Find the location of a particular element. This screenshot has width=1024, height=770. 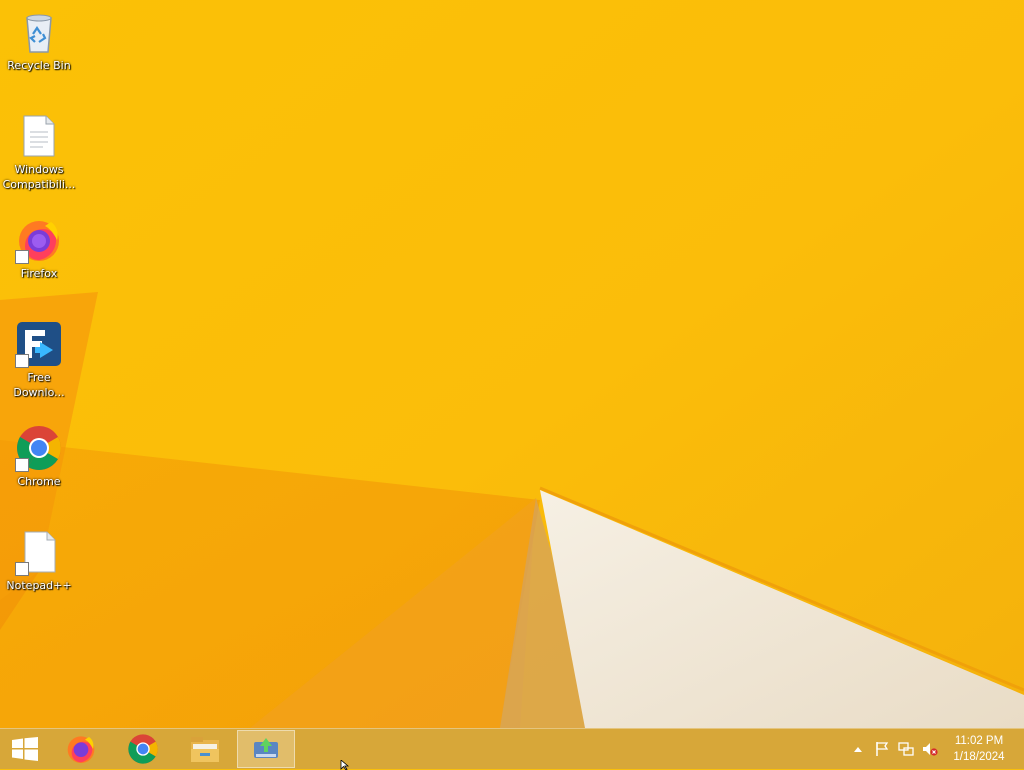

taskbar-clock: 11:02 PM 1/18/2024 is located at coordinates (979, 749).